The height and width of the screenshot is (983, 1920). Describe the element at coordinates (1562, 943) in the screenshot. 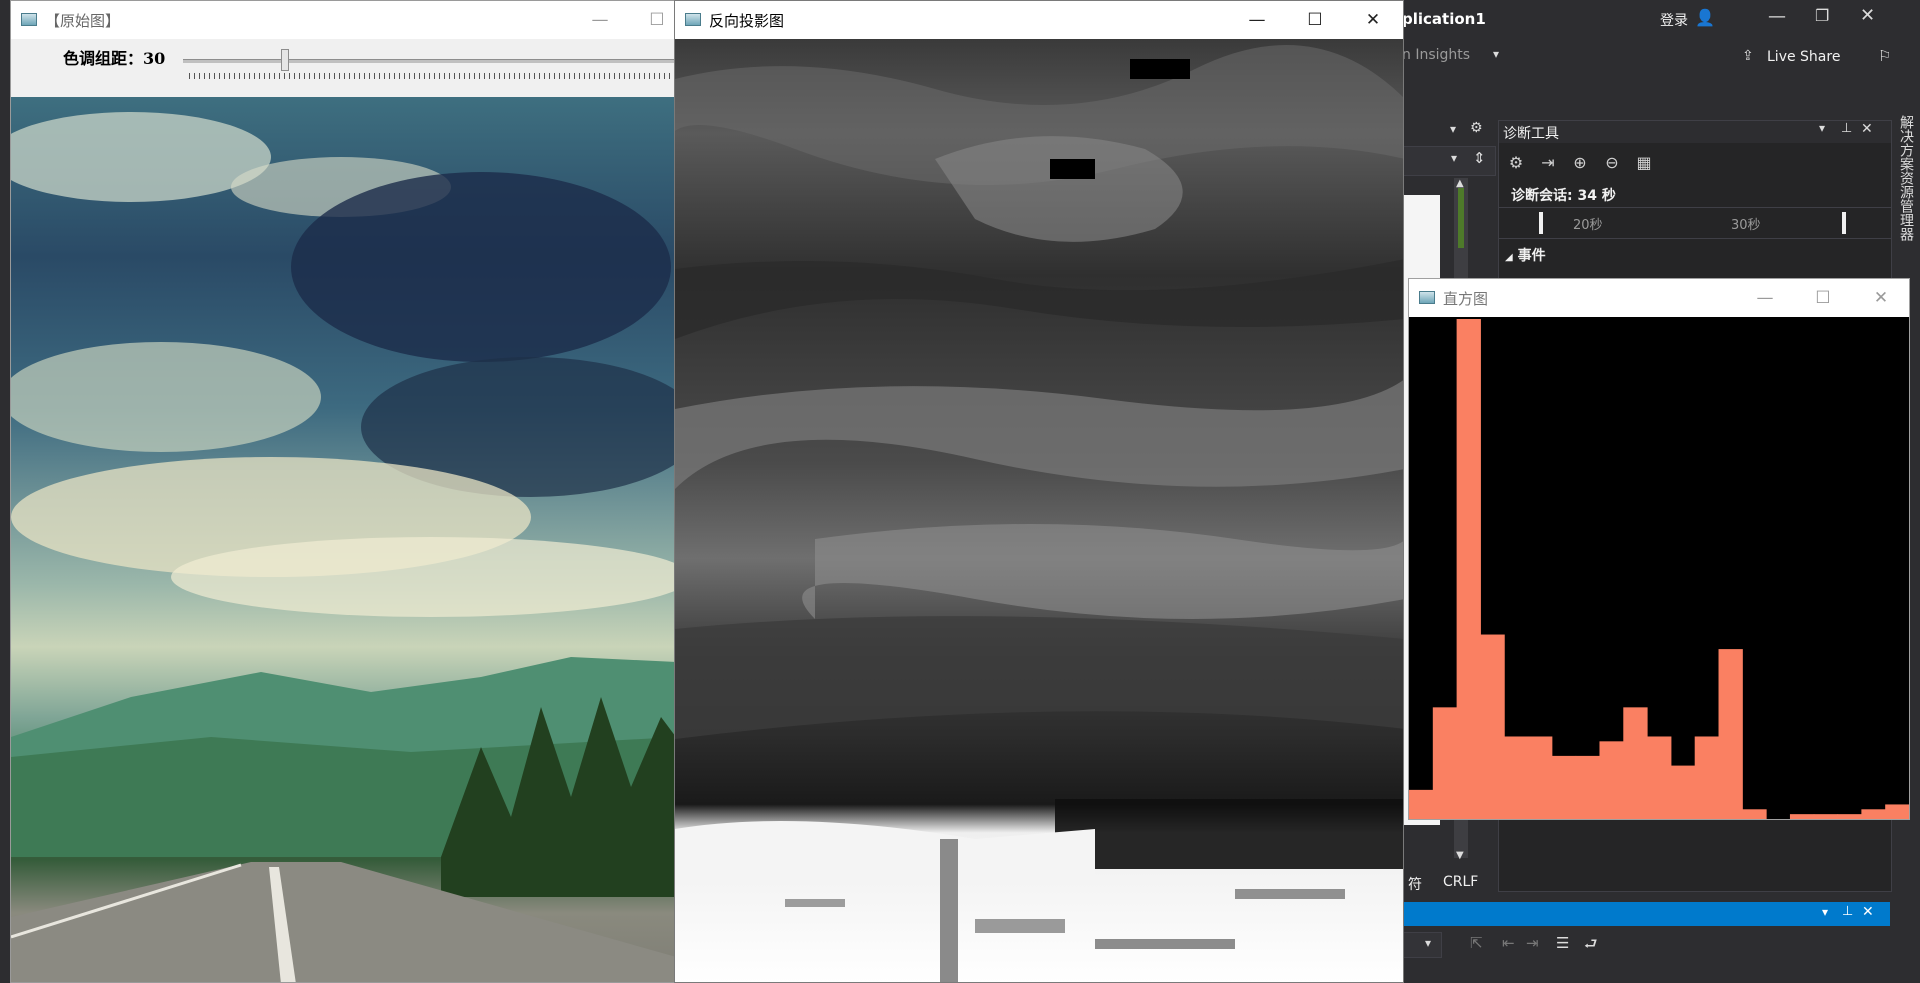

I see `clear-all-icon: ☰` at that location.